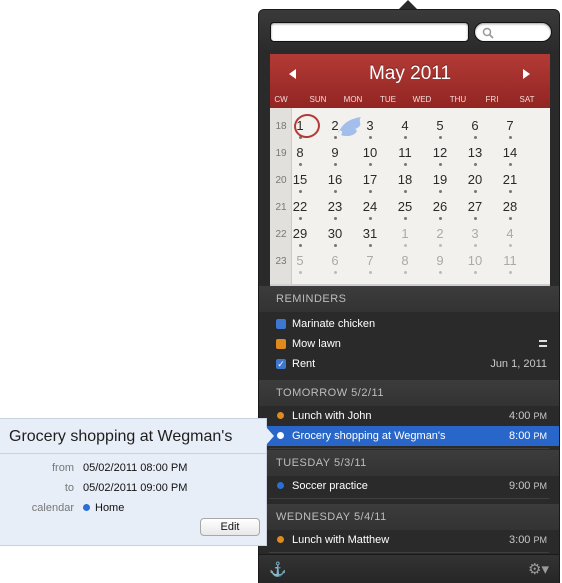 The height and width of the screenshot is (583, 562). I want to click on reminders-header: REMINDERS, so click(409, 299).